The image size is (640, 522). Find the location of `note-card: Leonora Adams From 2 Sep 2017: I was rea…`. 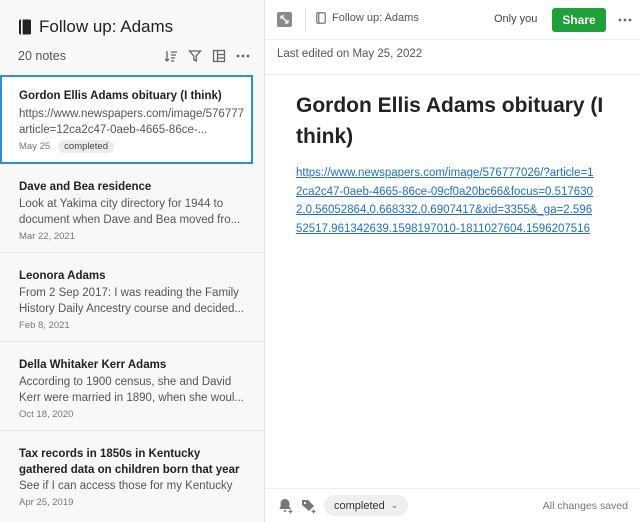

note-card: Leonora Adams From 2 Sep 2017: I was rea… is located at coordinates (132, 297).